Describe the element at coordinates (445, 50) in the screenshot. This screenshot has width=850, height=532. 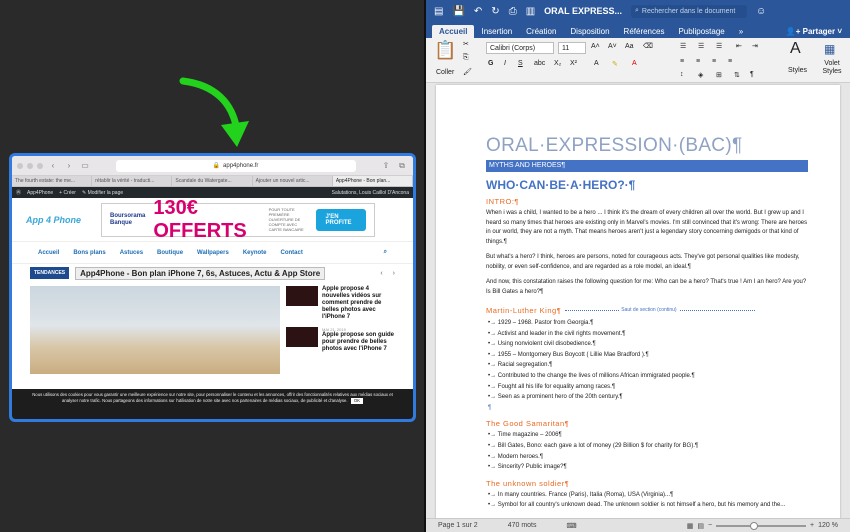
I see `paste-icon: 📋` at that location.